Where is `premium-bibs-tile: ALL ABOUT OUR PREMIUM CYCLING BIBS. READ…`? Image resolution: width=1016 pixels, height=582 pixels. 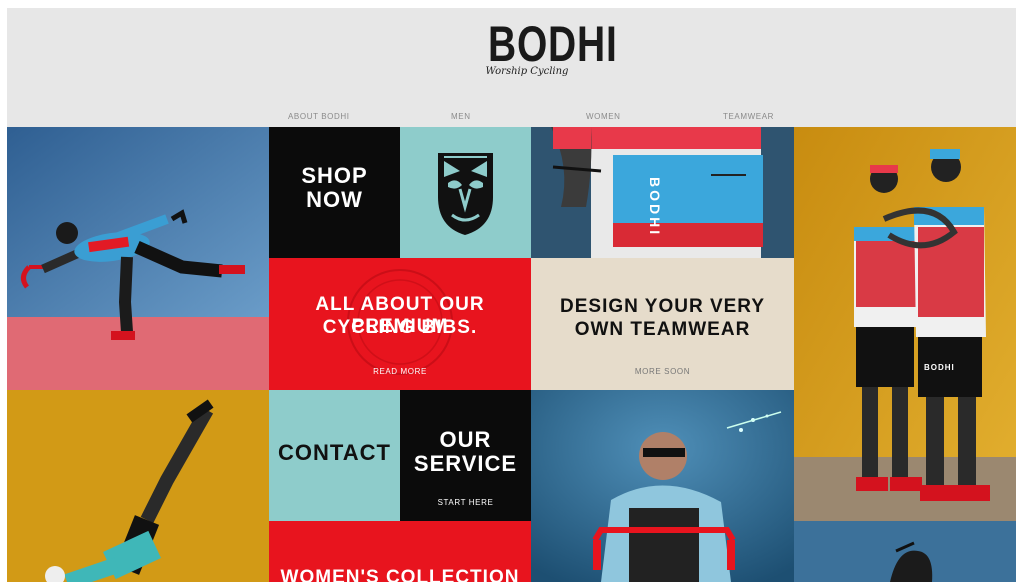 premium-bibs-tile: ALL ABOUT OUR PREMIUM CYCLING BIBS. READ… is located at coordinates (400, 324).